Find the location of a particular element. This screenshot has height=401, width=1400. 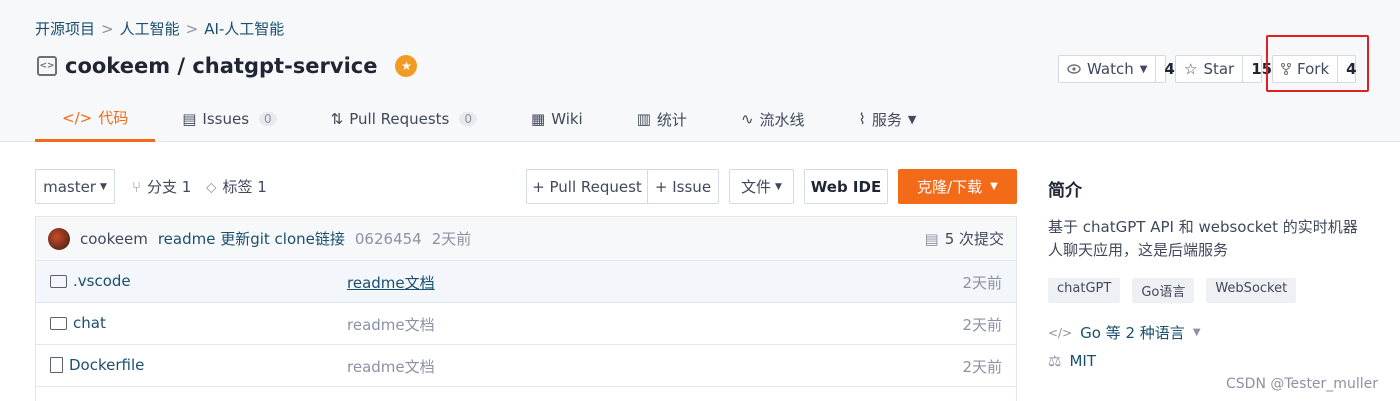

repo-title: <> cookeem / chatgpt-service ★ is located at coordinates (227, 66).